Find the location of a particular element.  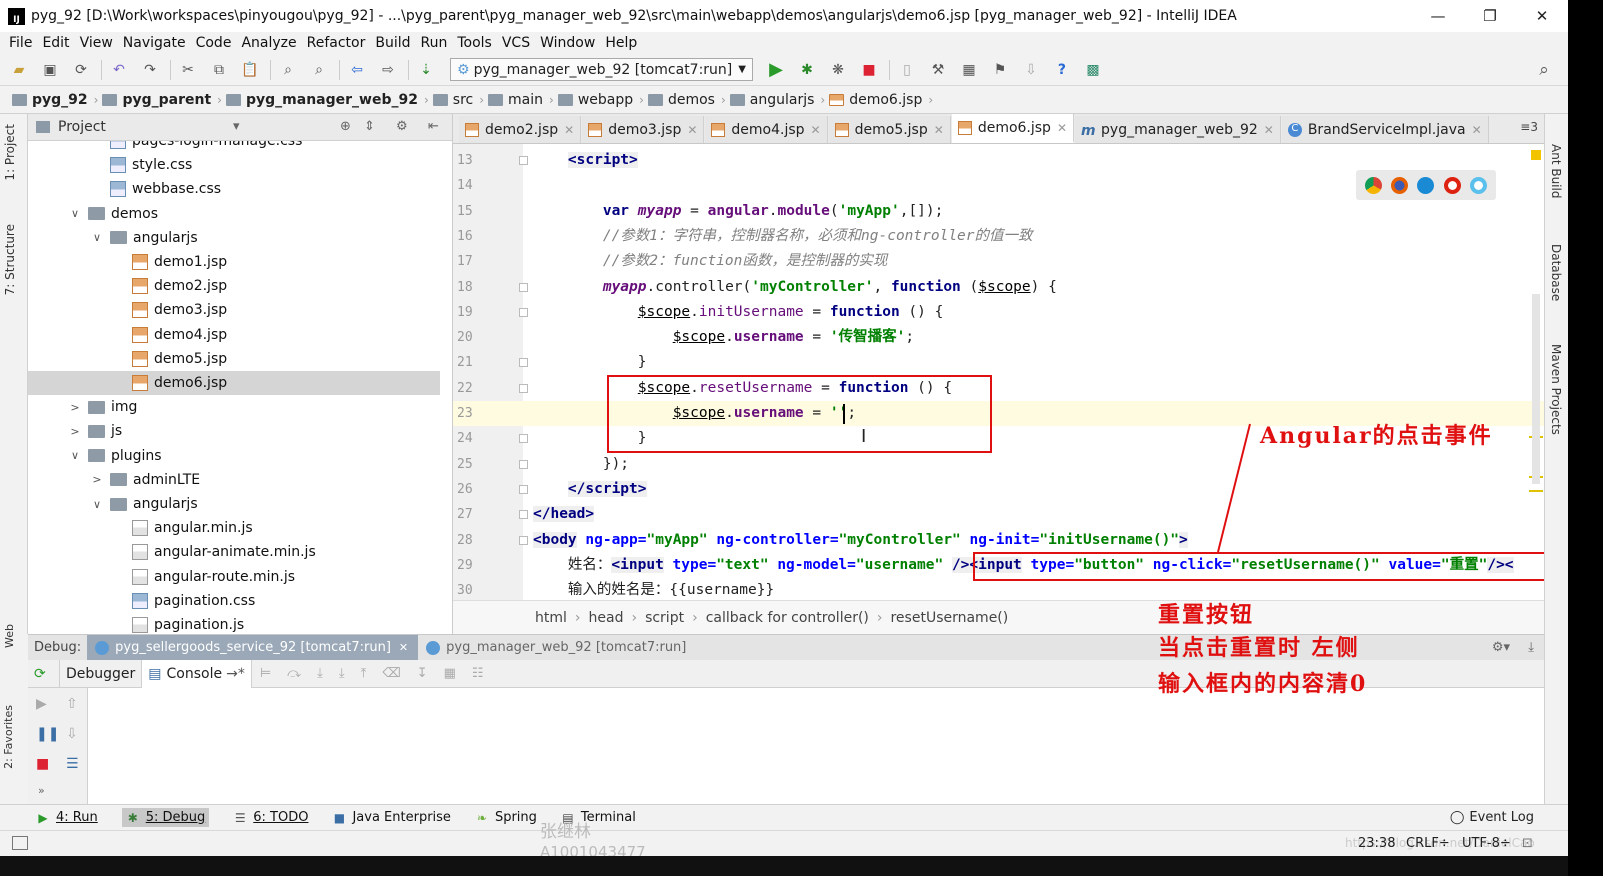

tree-item: > img is located at coordinates (234, 407).